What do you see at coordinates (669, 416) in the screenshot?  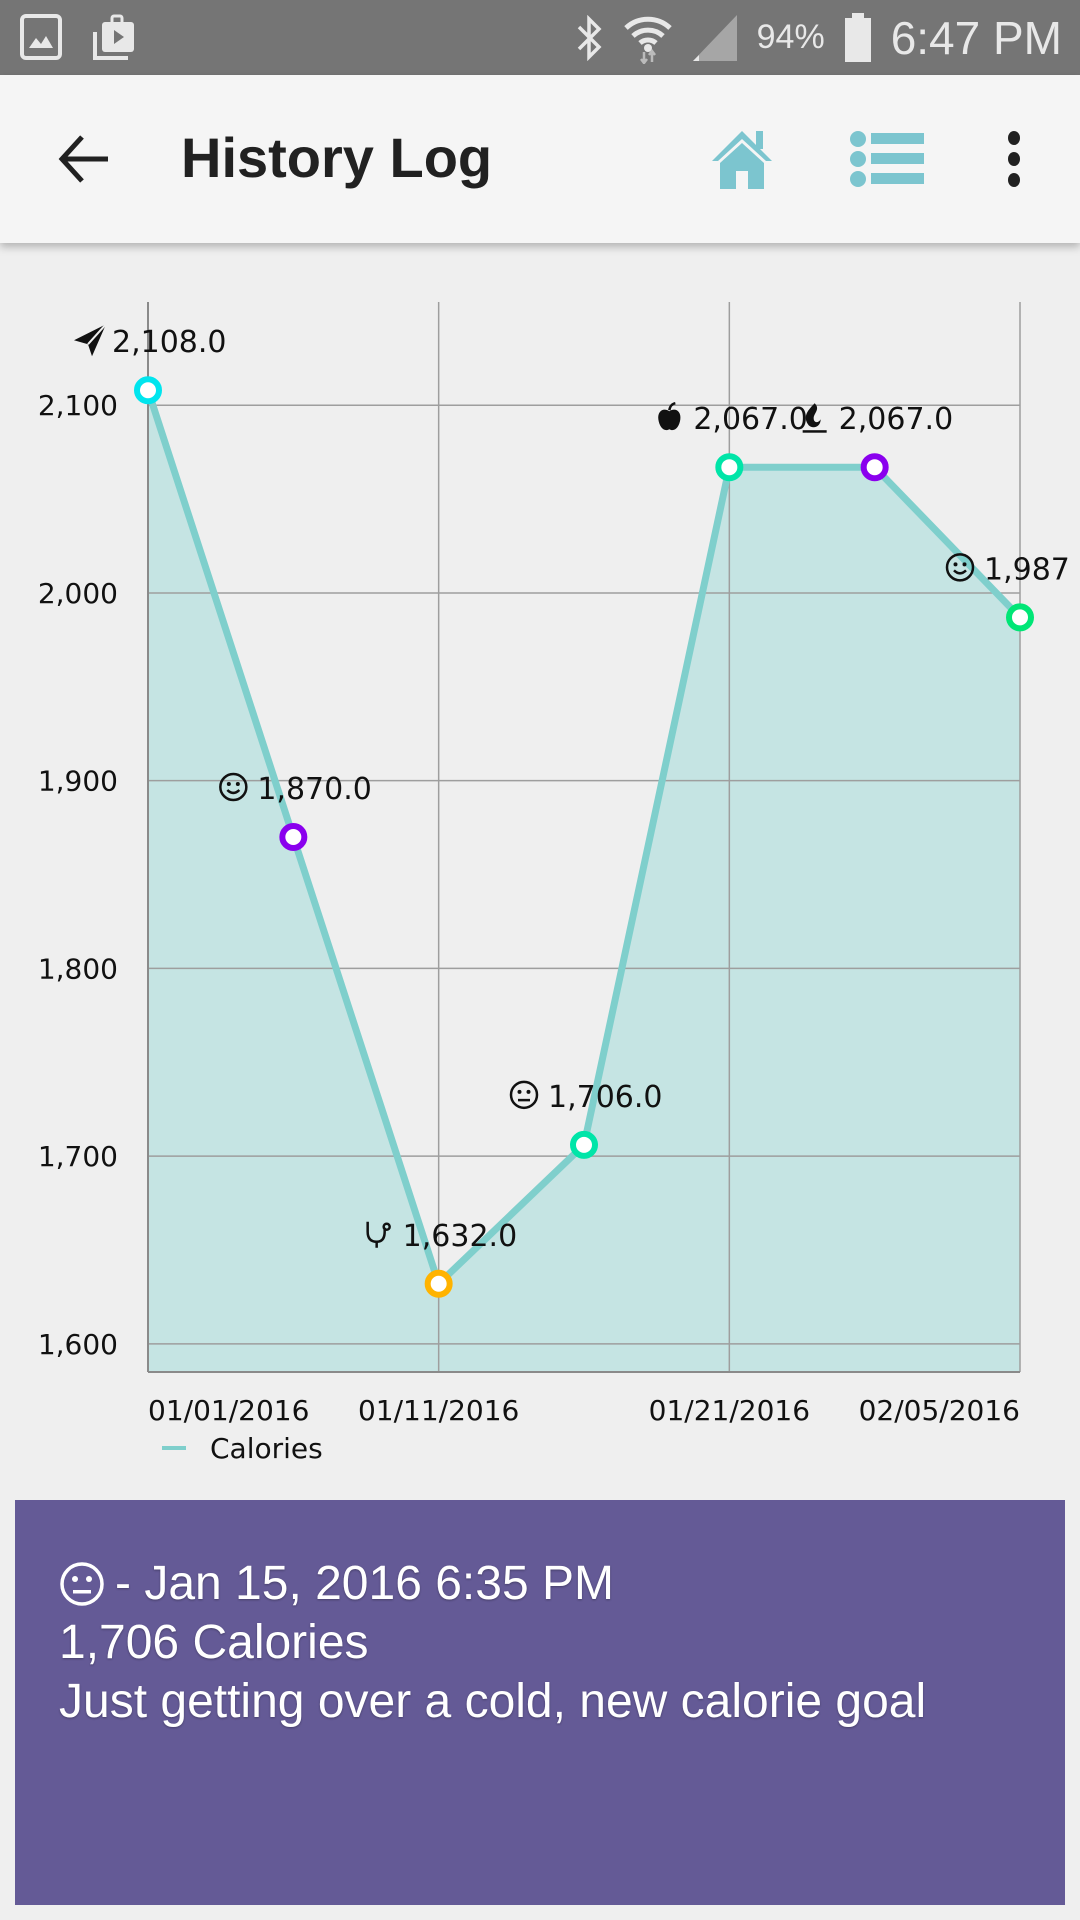 I see `apple-icon` at bounding box center [669, 416].